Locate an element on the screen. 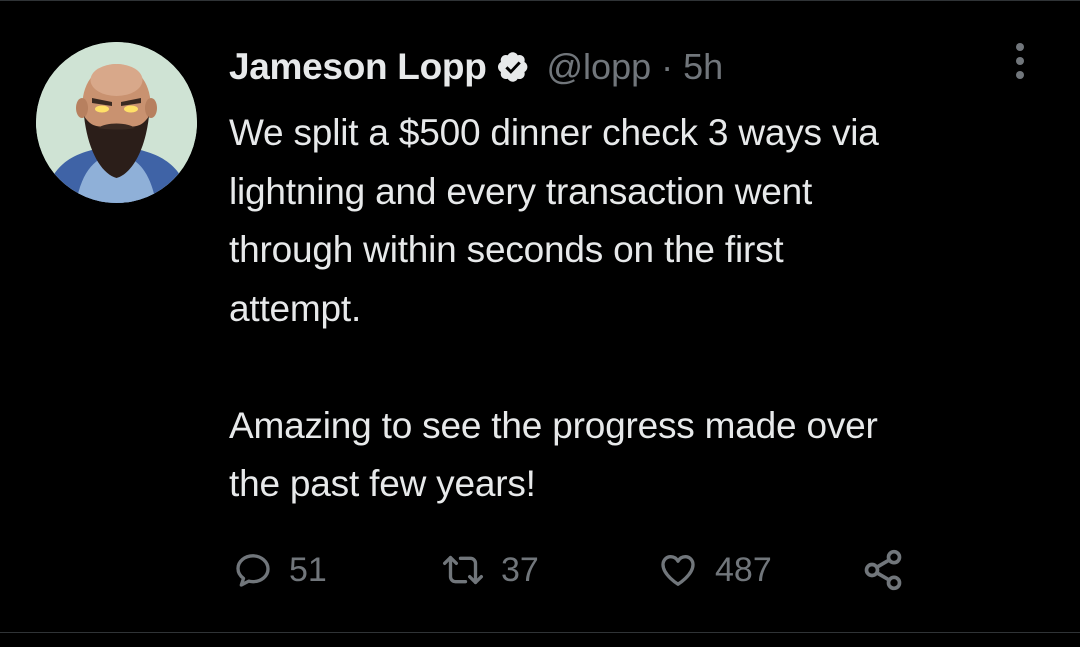 The width and height of the screenshot is (1080, 647). tweet-actions: 51 37 487 is located at coordinates (583, 570).